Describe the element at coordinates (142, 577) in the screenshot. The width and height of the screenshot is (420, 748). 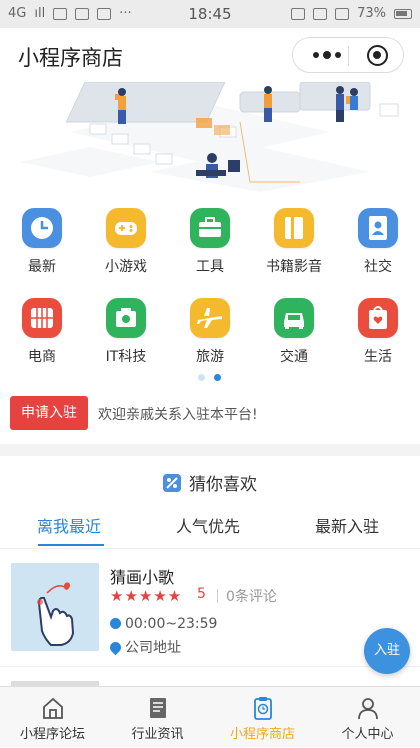
I see `listing-name: 猜画小歌` at that location.